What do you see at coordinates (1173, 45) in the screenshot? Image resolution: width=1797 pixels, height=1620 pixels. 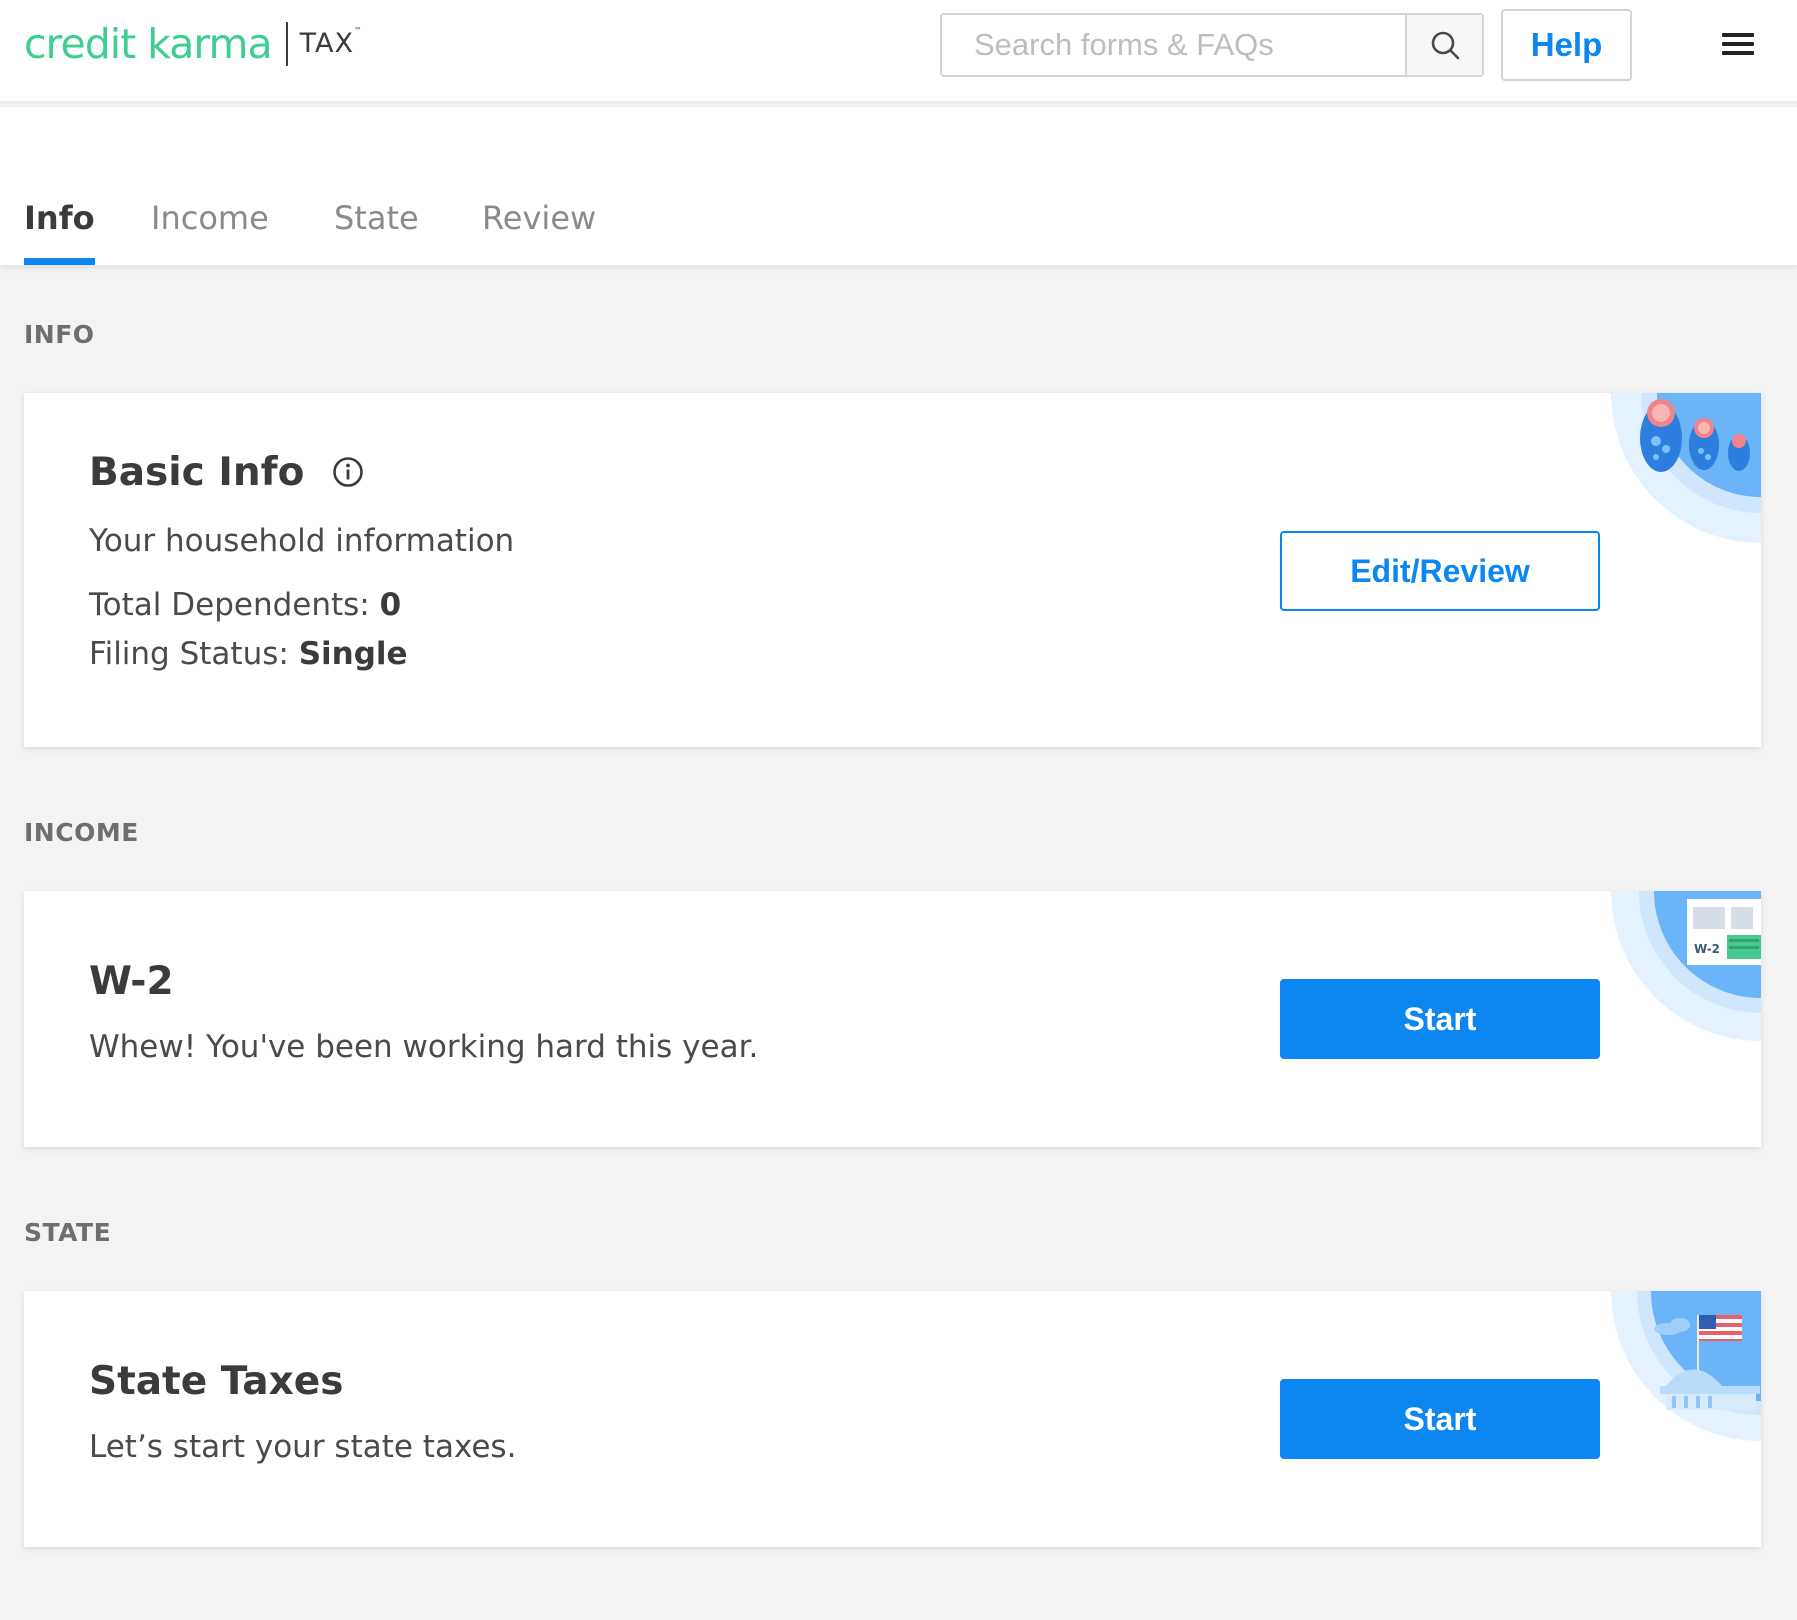 I see `search-input` at bounding box center [1173, 45].